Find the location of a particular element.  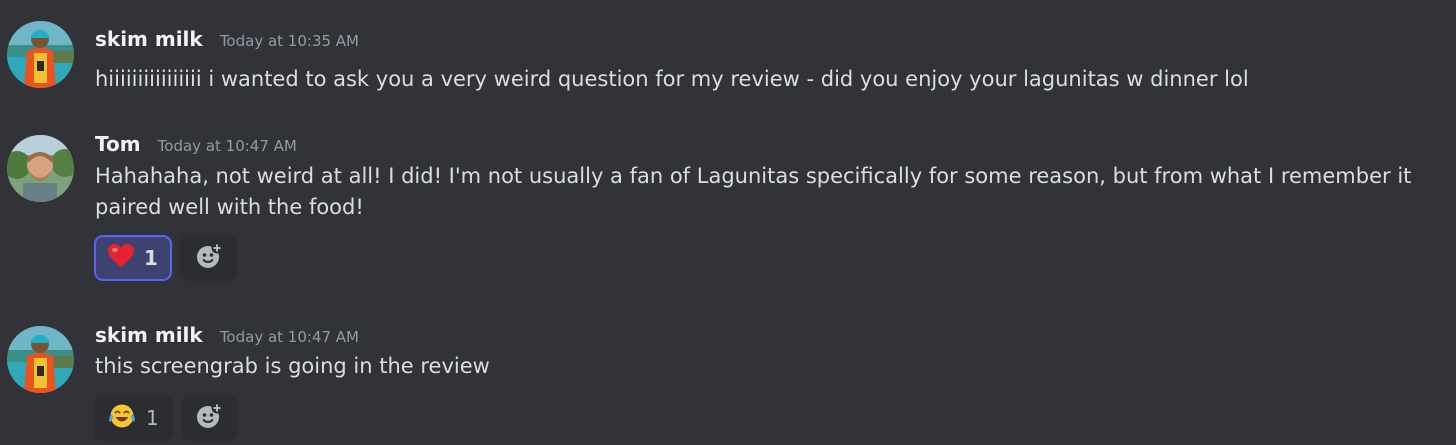

heart-emoji-icon is located at coordinates (121, 258).